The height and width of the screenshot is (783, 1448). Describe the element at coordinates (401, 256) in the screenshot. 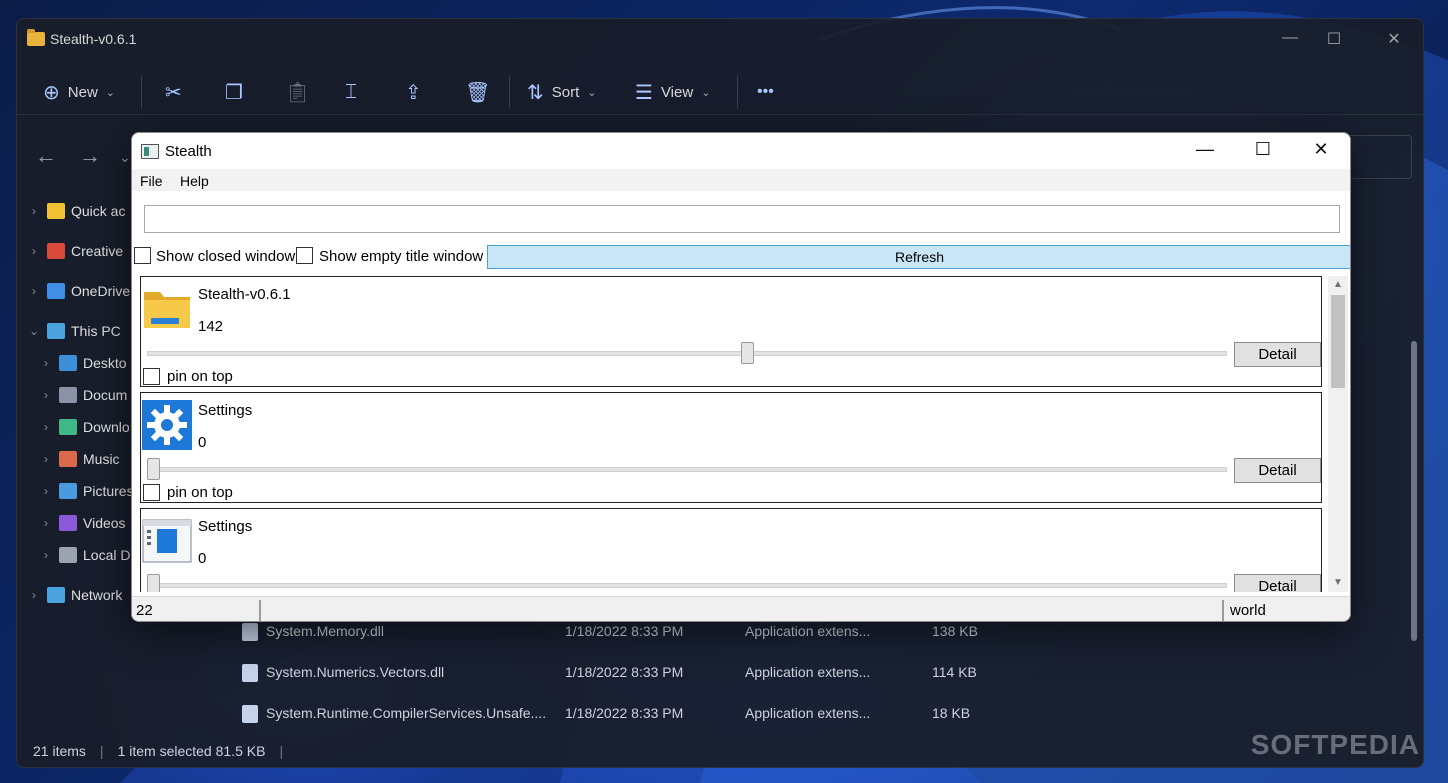

I see `show-empty-label: Show empty title window` at that location.